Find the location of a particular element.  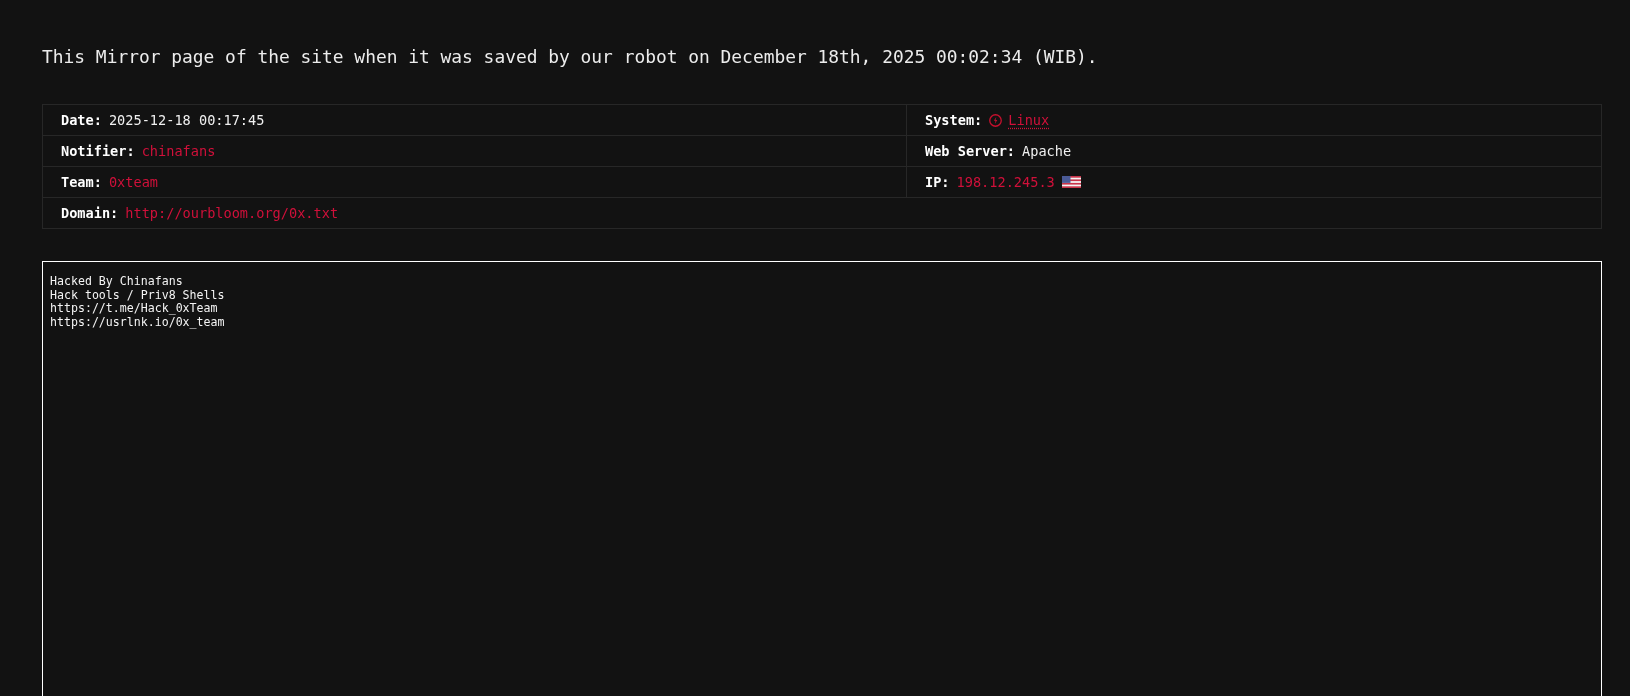

notice-text: This Mirror page of the site when it was saved by our robot on December 18th, 2025 00:02:34 (WIB). is located at coordinates (570, 57).